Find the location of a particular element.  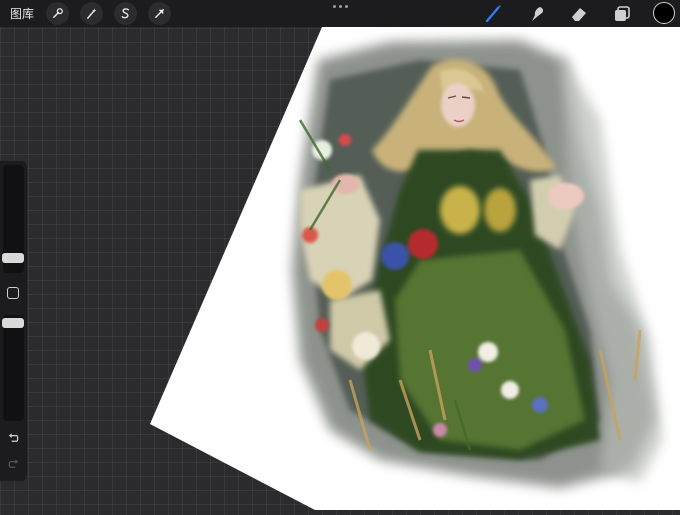

transform-button is located at coordinates (159, 13).